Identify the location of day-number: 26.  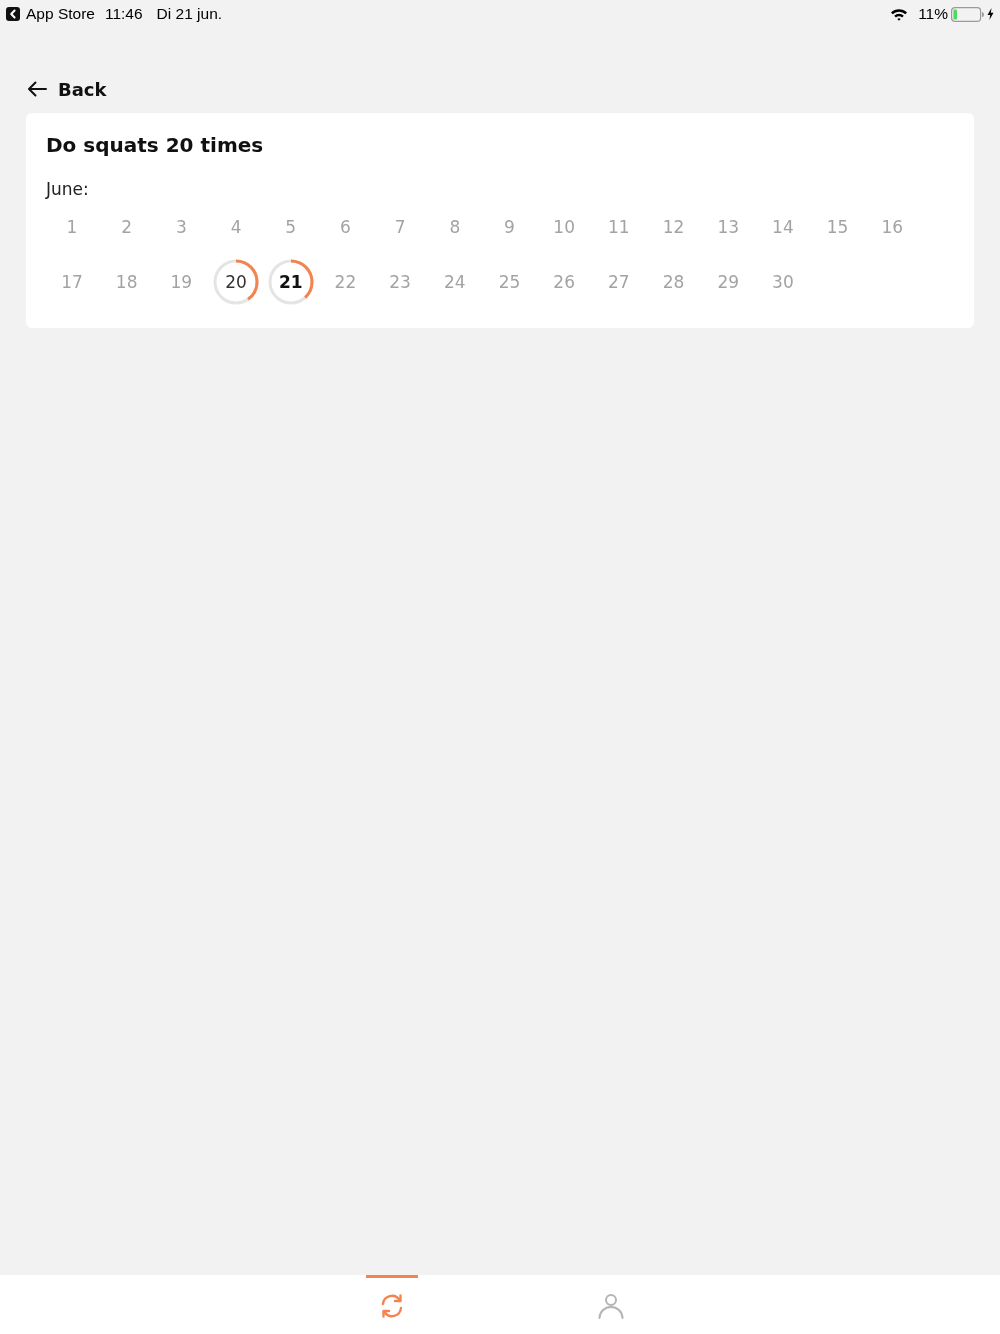
(564, 281).